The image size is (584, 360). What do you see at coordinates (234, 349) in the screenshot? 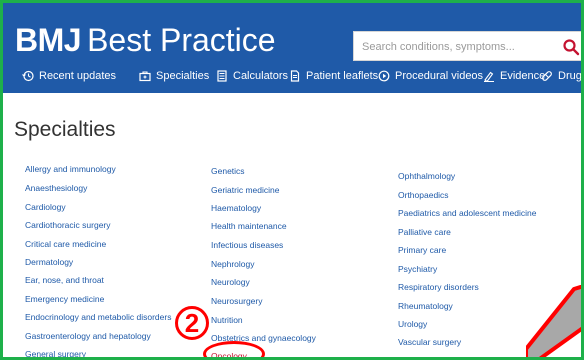
I see `highlight-circle` at bounding box center [234, 349].